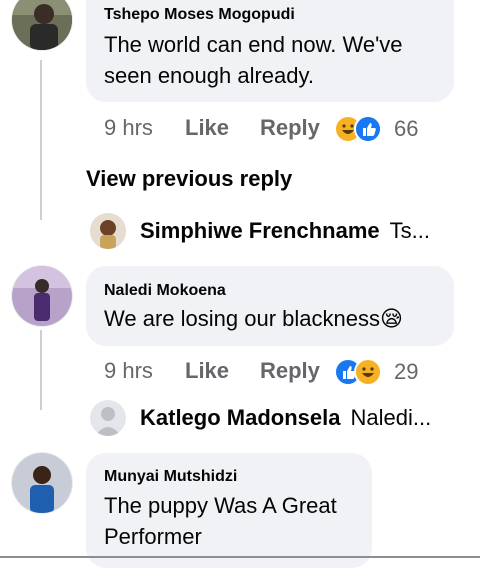 The width and height of the screenshot is (480, 568). Describe the element at coordinates (220, 505) in the screenshot. I see `comment-text-line: The puppy Was A Great` at that location.